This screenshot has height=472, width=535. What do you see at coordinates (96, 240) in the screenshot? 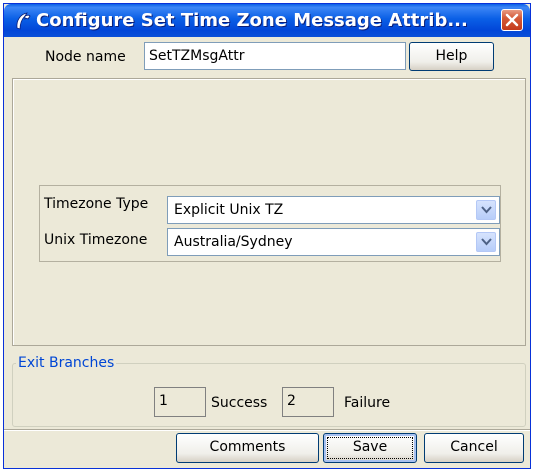
I see `unix-timezone-label: Unix Timezone` at bounding box center [96, 240].